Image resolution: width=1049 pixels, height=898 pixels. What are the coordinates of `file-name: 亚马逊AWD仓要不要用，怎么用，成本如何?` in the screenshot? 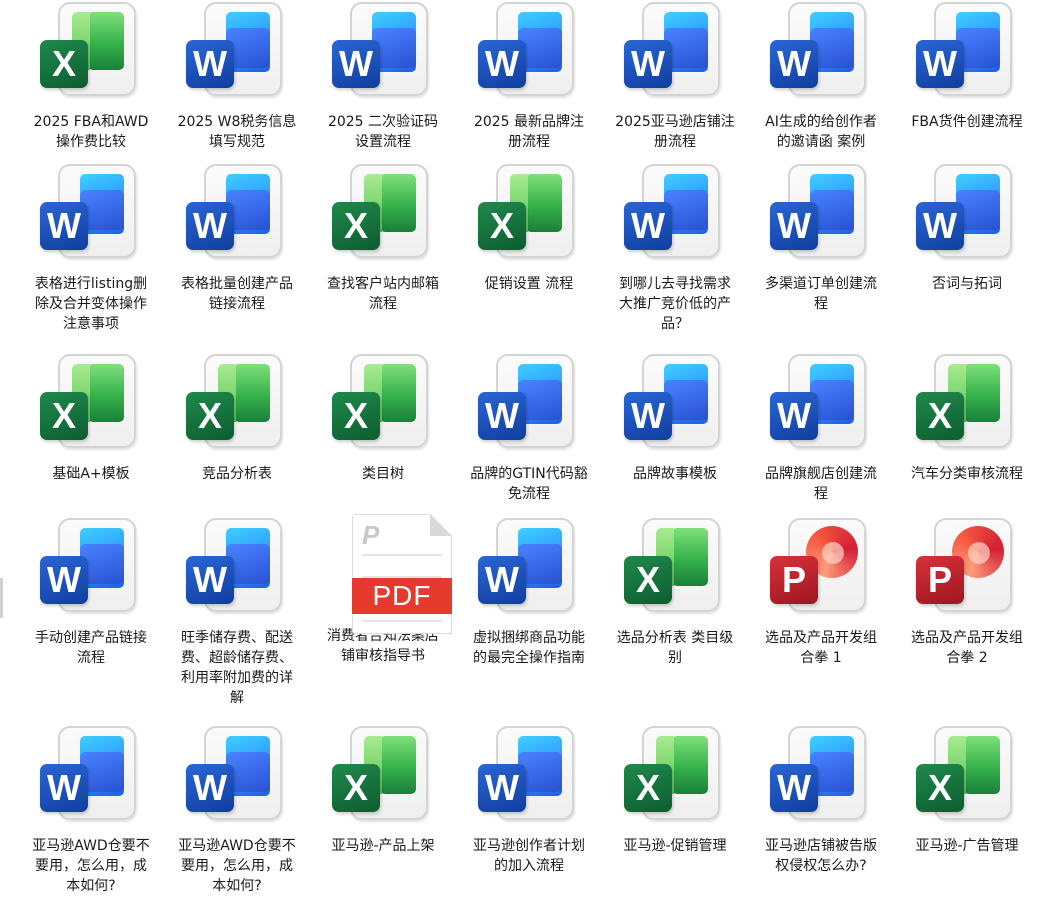 It's located at (237, 866).